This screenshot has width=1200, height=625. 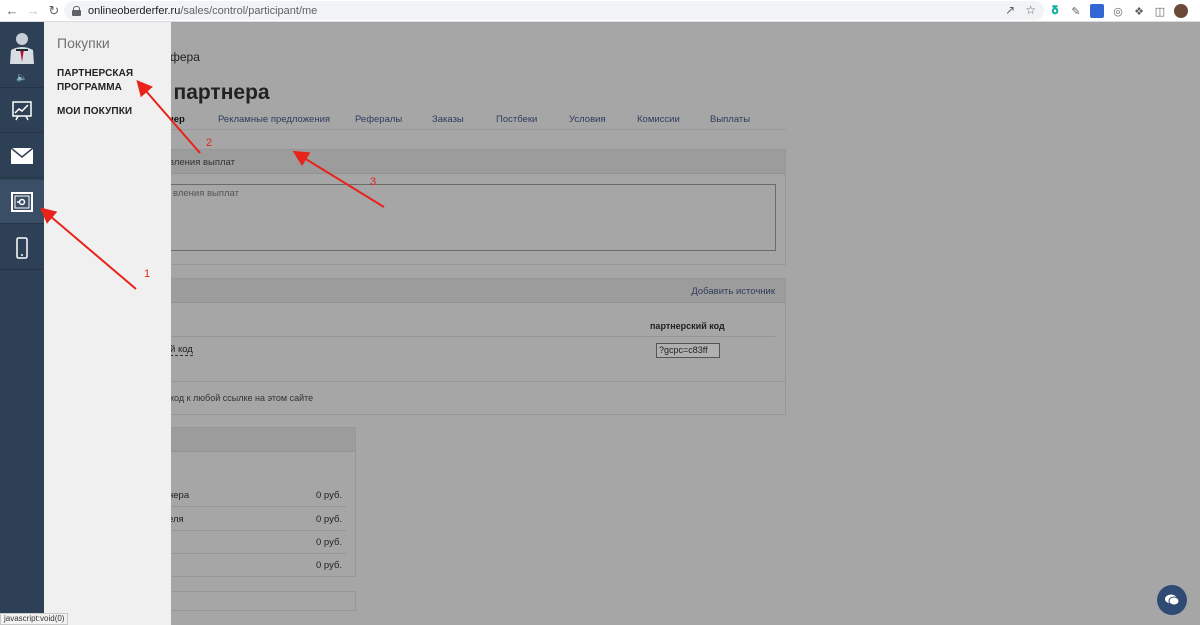 I want to click on phone-icon, so click(x=22, y=247).